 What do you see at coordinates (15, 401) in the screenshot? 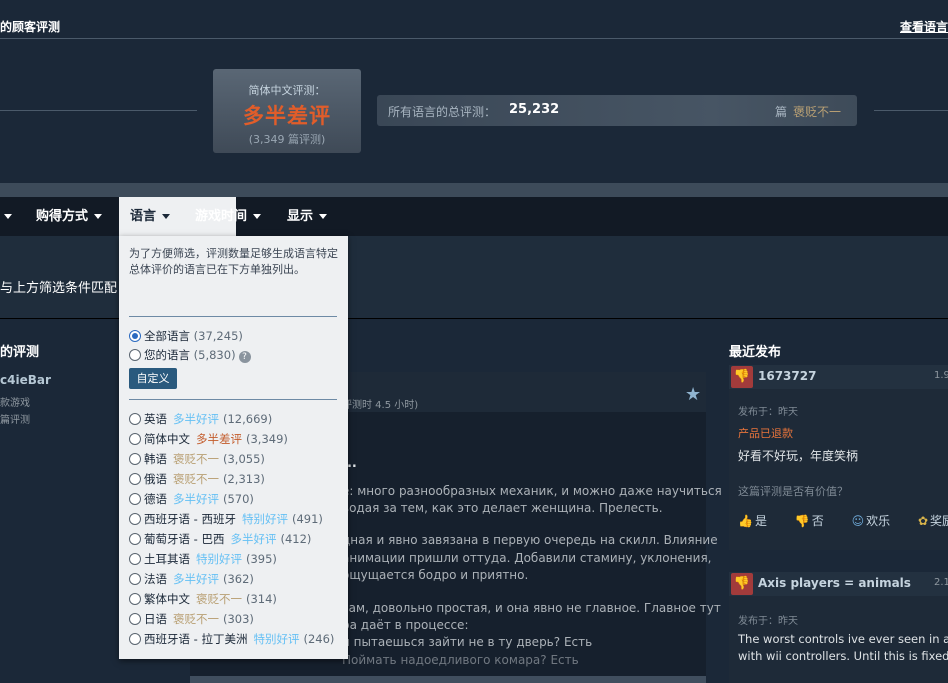
I see `reviewer-games-count: 款游戏` at bounding box center [15, 401].